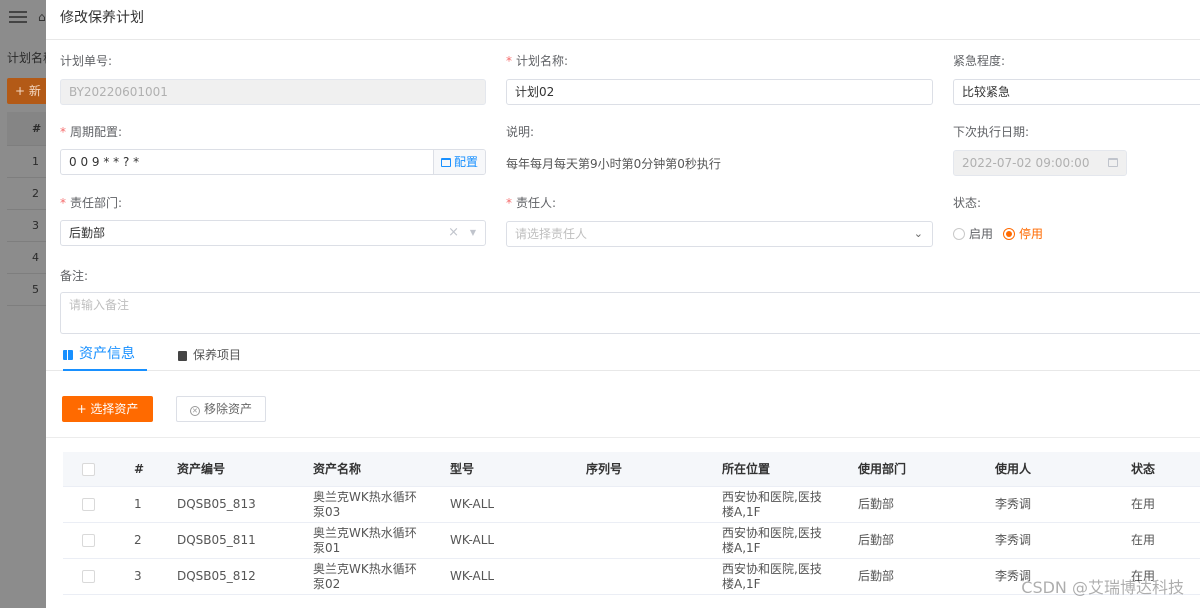 The width and height of the screenshot is (1200, 608). Describe the element at coordinates (459, 162) in the screenshot. I see `config-button: 配置` at that location.